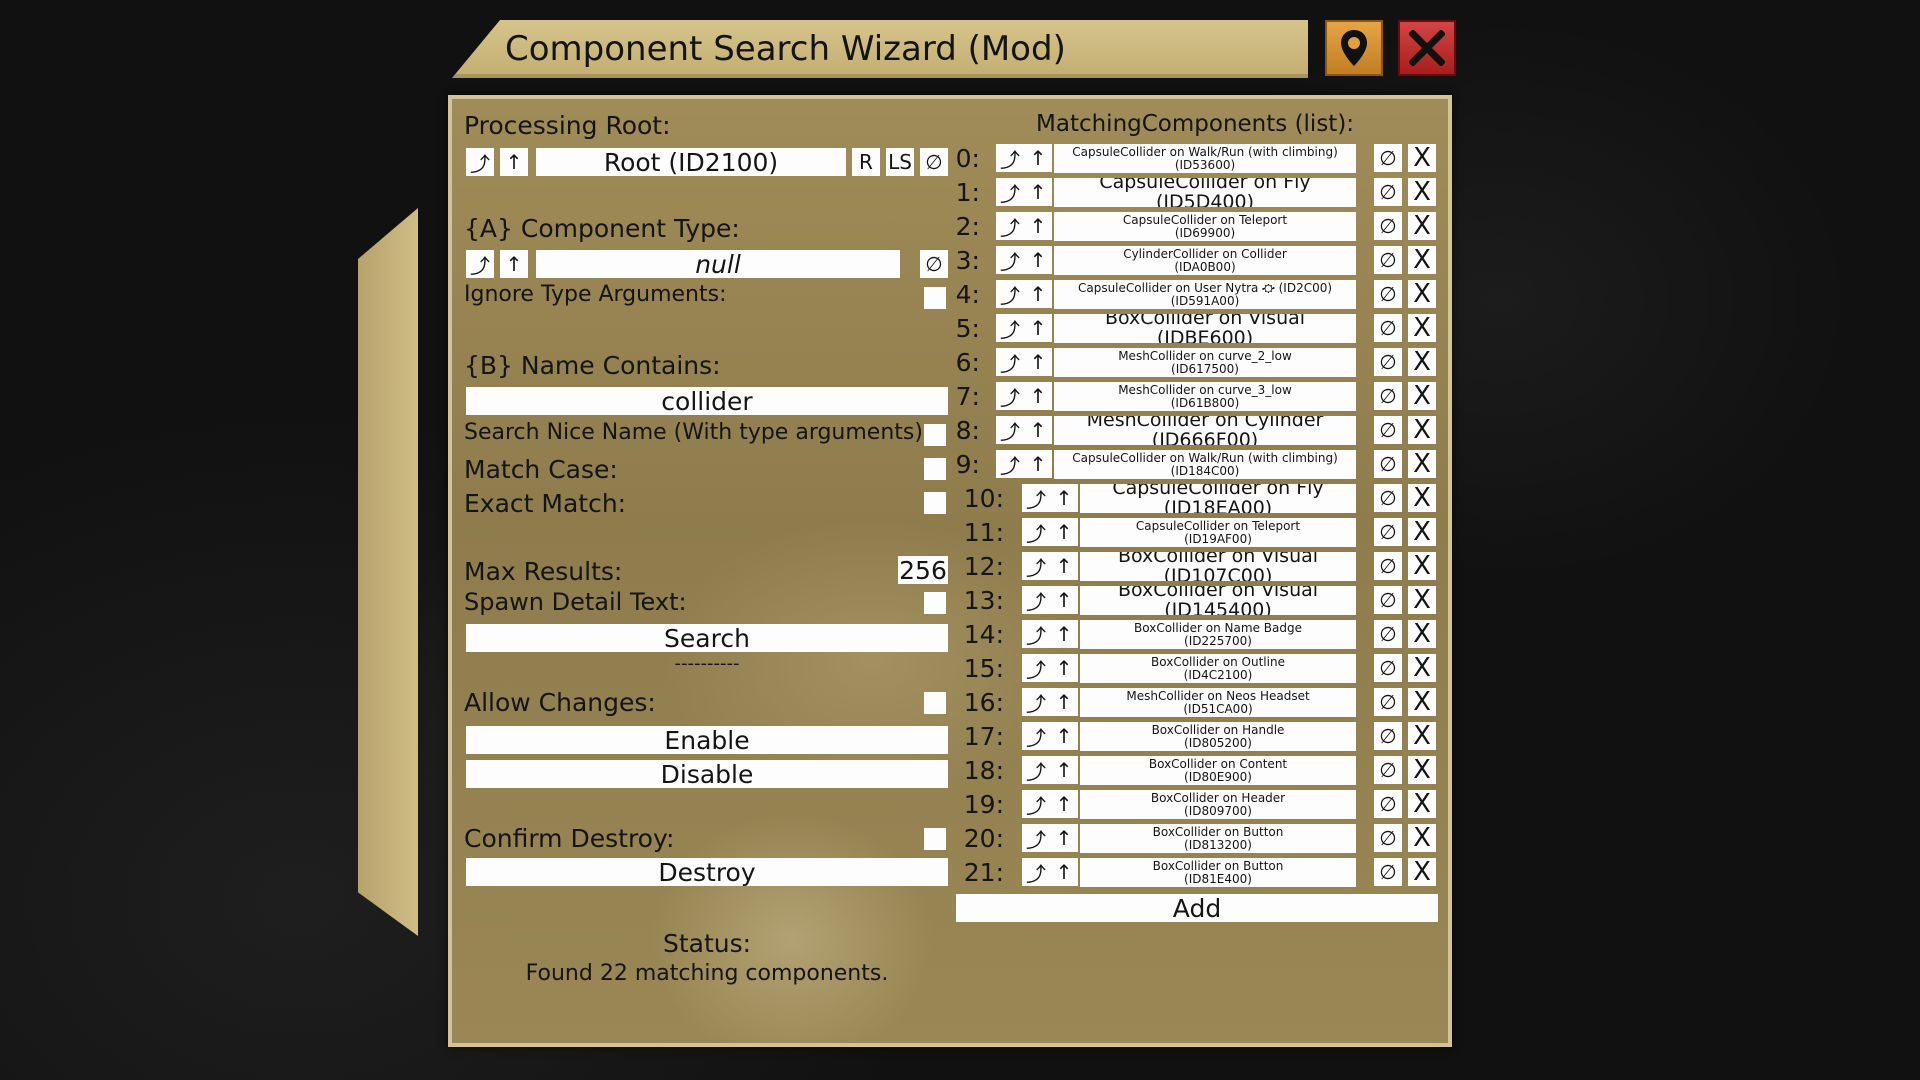 Image resolution: width=1920 pixels, height=1080 pixels. Describe the element at coordinates (1218, 736) in the screenshot. I see `list-item-field: BoxCollider on Handle (ID805200)` at that location.